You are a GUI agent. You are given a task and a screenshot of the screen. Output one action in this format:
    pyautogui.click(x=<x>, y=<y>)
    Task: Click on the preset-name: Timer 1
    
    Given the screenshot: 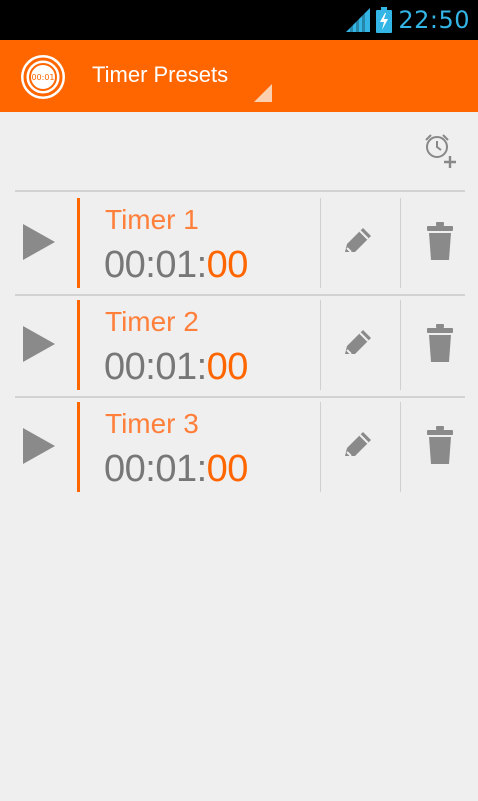 What is the action you would take?
    pyautogui.click(x=152, y=219)
    